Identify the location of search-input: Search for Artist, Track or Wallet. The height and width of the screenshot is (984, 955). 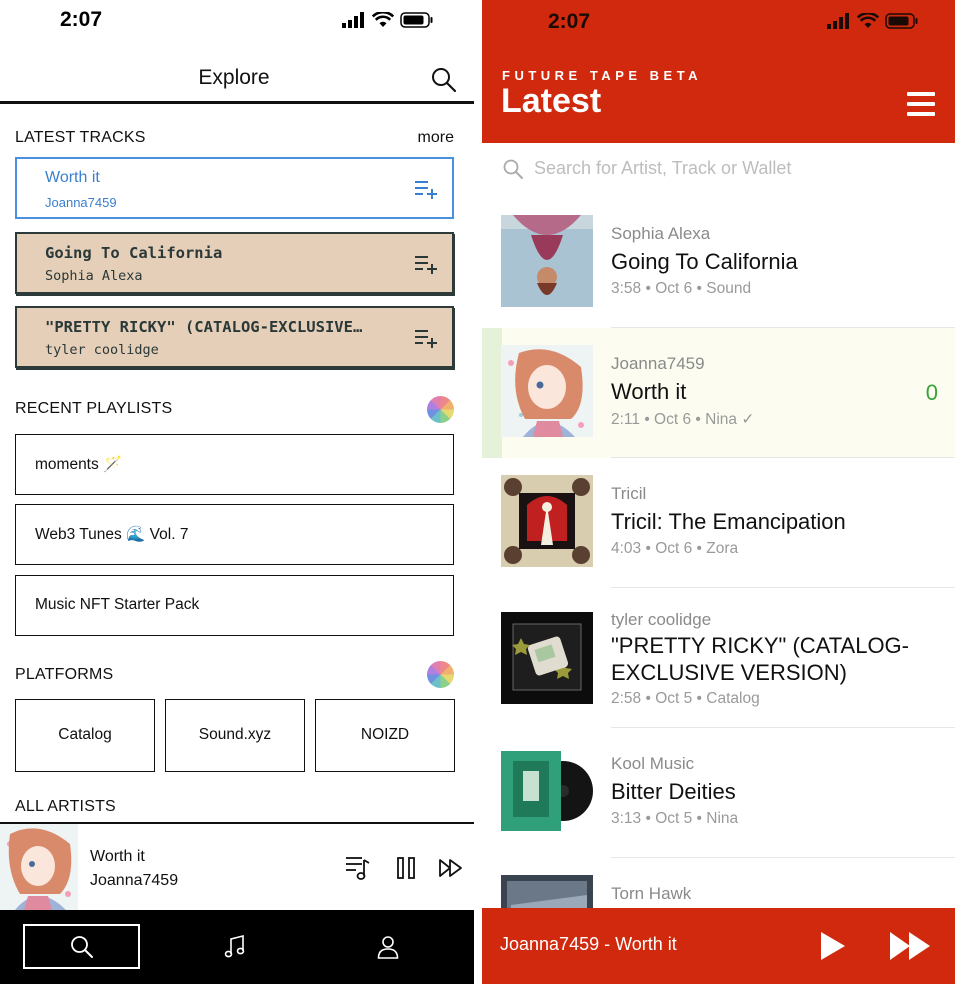
(722, 169).